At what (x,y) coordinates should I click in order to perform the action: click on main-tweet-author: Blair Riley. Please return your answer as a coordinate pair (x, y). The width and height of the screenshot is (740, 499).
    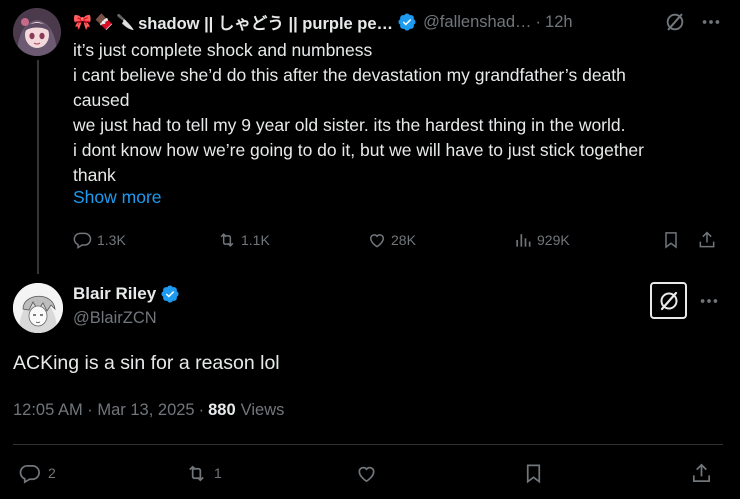
    Looking at the image, I should click on (126, 294).